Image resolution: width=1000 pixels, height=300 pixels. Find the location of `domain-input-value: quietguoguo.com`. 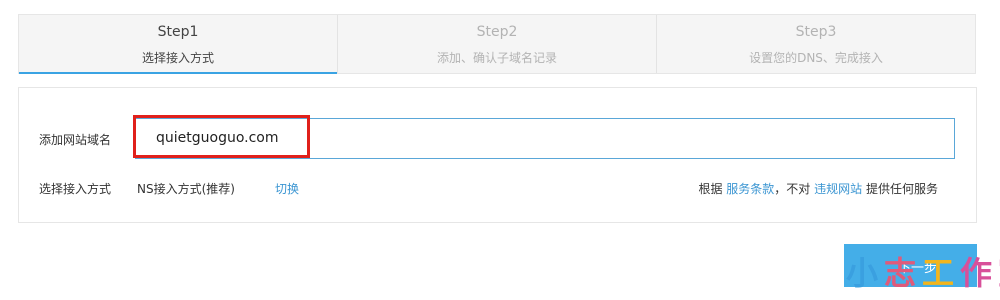

domain-input-value: quietguoguo.com is located at coordinates (217, 138).